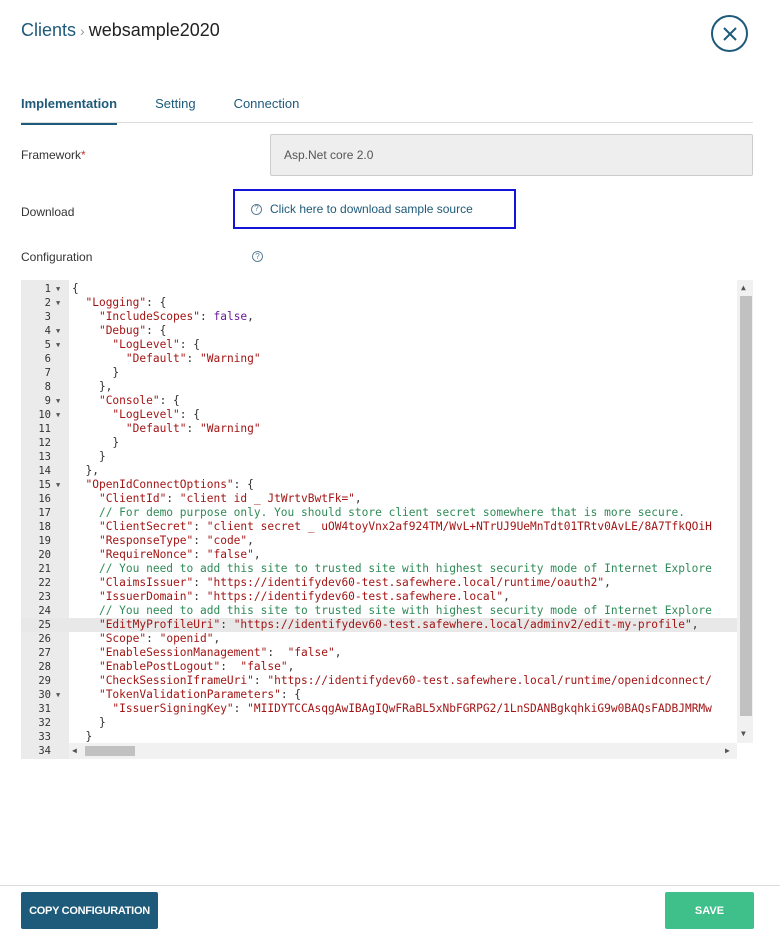  I want to click on line-number: 18, so click(44, 527).